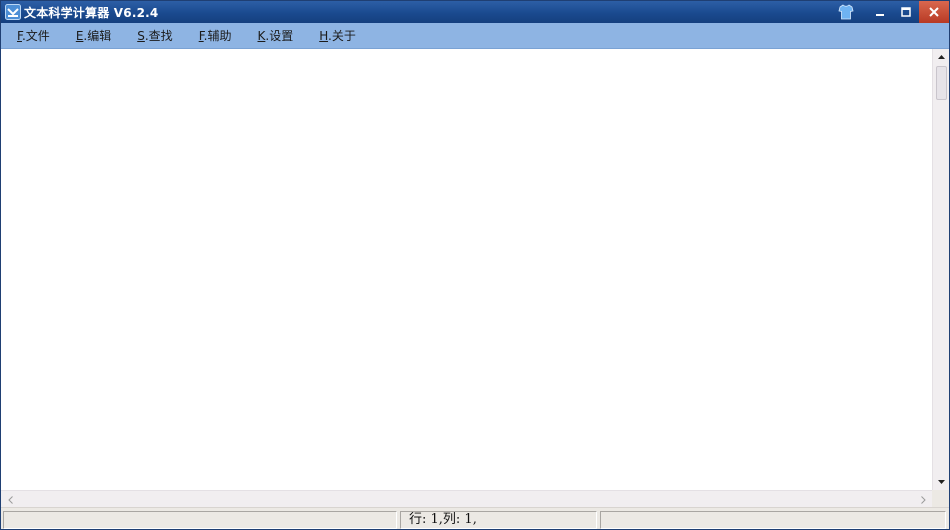  Describe the element at coordinates (940, 498) in the screenshot. I see `scrollbar-corner` at that location.